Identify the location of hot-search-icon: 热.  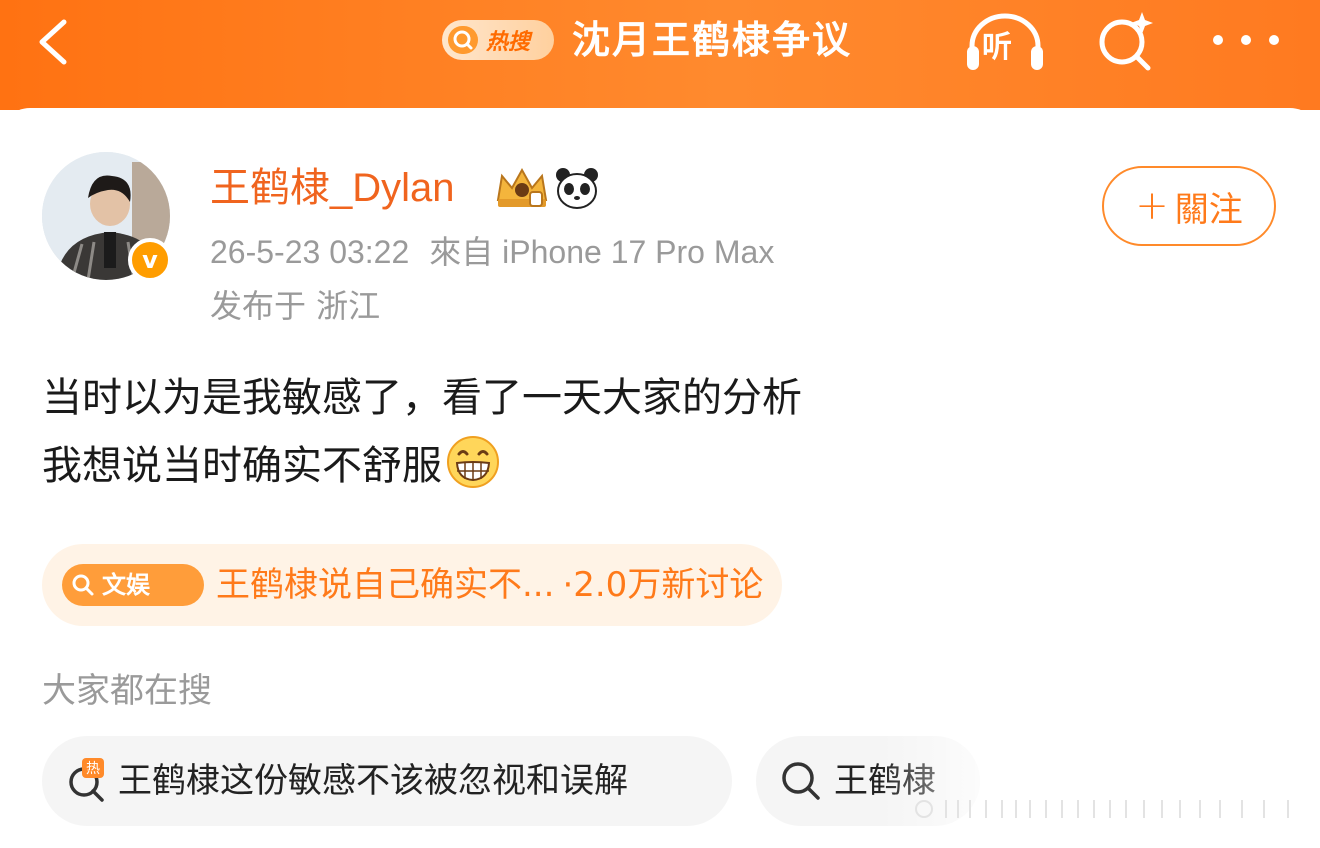
(86, 780).